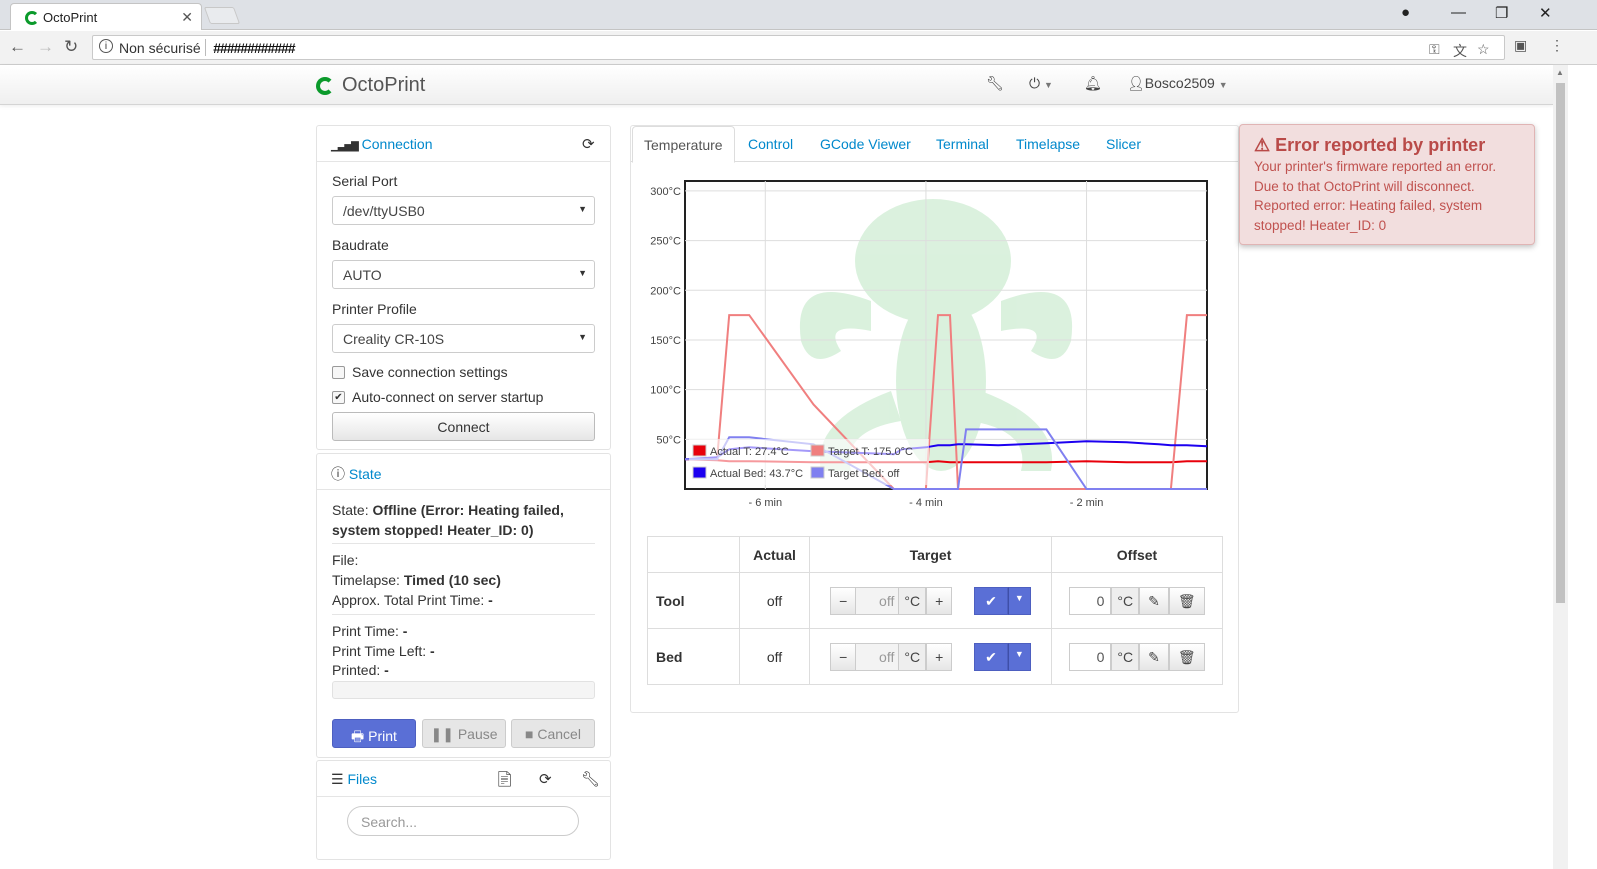 The width and height of the screenshot is (1597, 869). Describe the element at coordinates (45, 47) in the screenshot. I see `forward-icon: →` at that location.